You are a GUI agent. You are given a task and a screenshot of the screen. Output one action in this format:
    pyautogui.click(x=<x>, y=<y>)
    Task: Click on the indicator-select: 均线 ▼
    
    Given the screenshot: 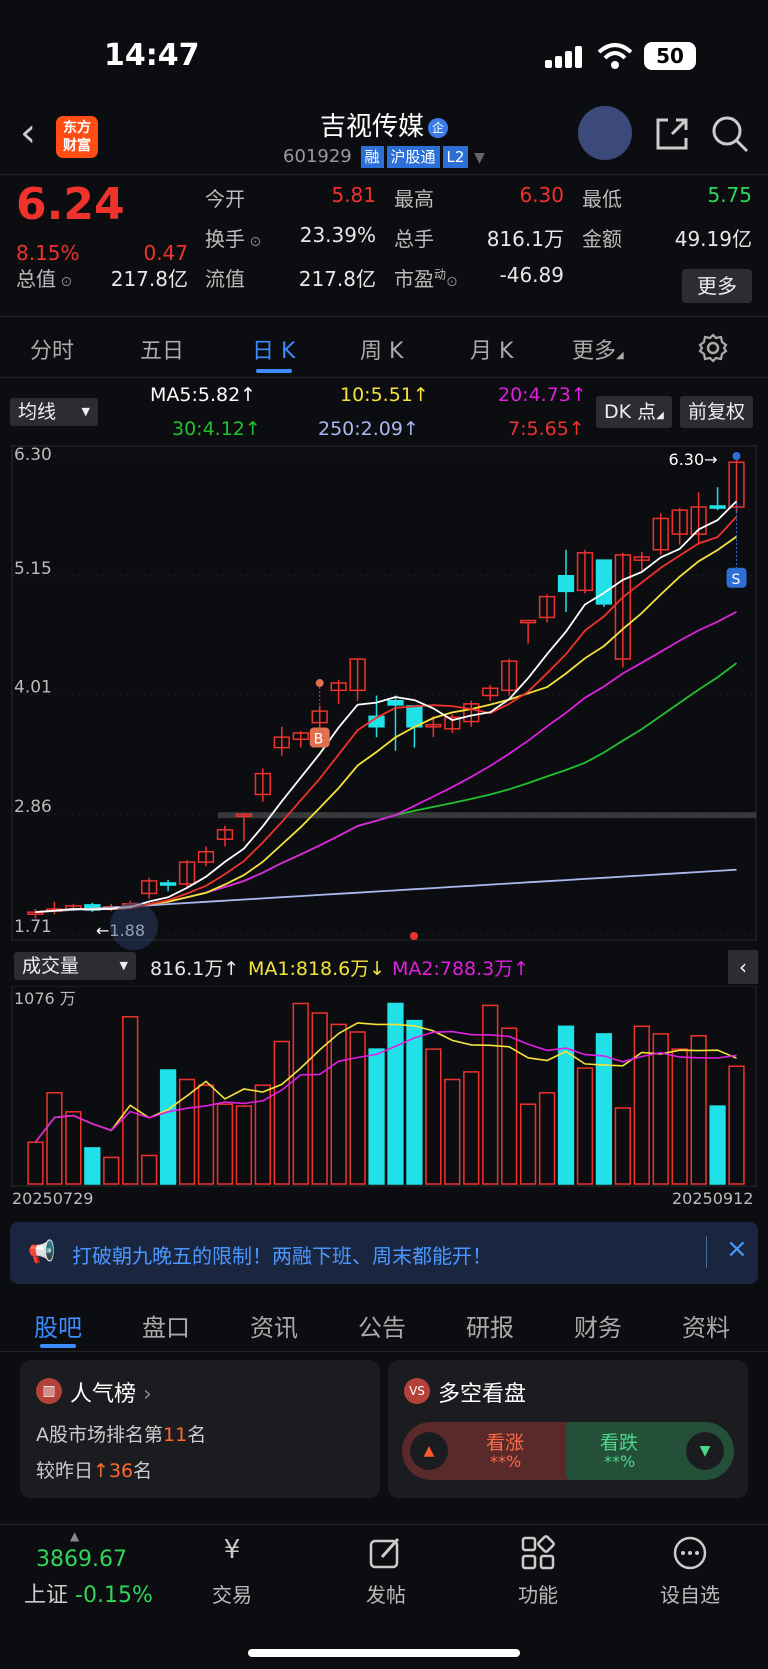 What is the action you would take?
    pyautogui.click(x=54, y=412)
    